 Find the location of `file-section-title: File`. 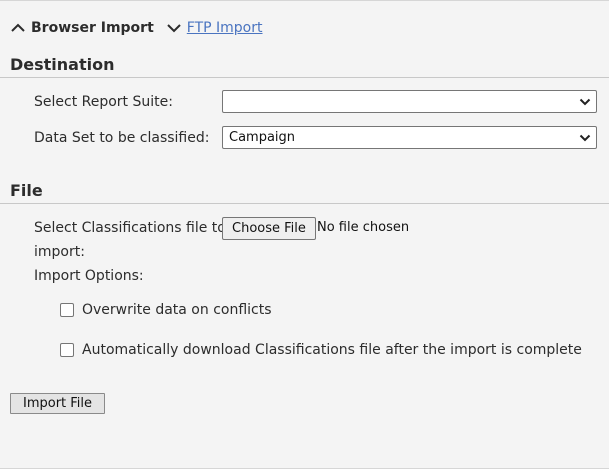

file-section-title: File is located at coordinates (26, 190).